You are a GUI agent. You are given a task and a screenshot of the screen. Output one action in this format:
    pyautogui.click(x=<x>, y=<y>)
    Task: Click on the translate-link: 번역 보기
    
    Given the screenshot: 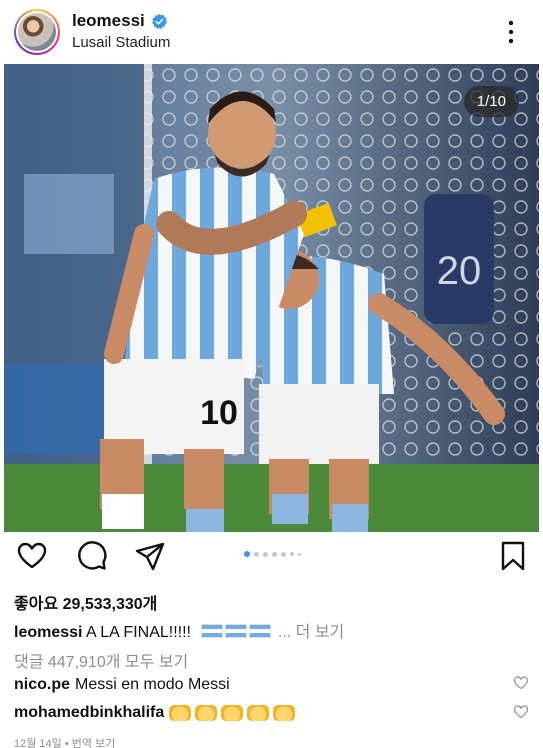 What is the action you would take?
    pyautogui.click(x=94, y=743)
    